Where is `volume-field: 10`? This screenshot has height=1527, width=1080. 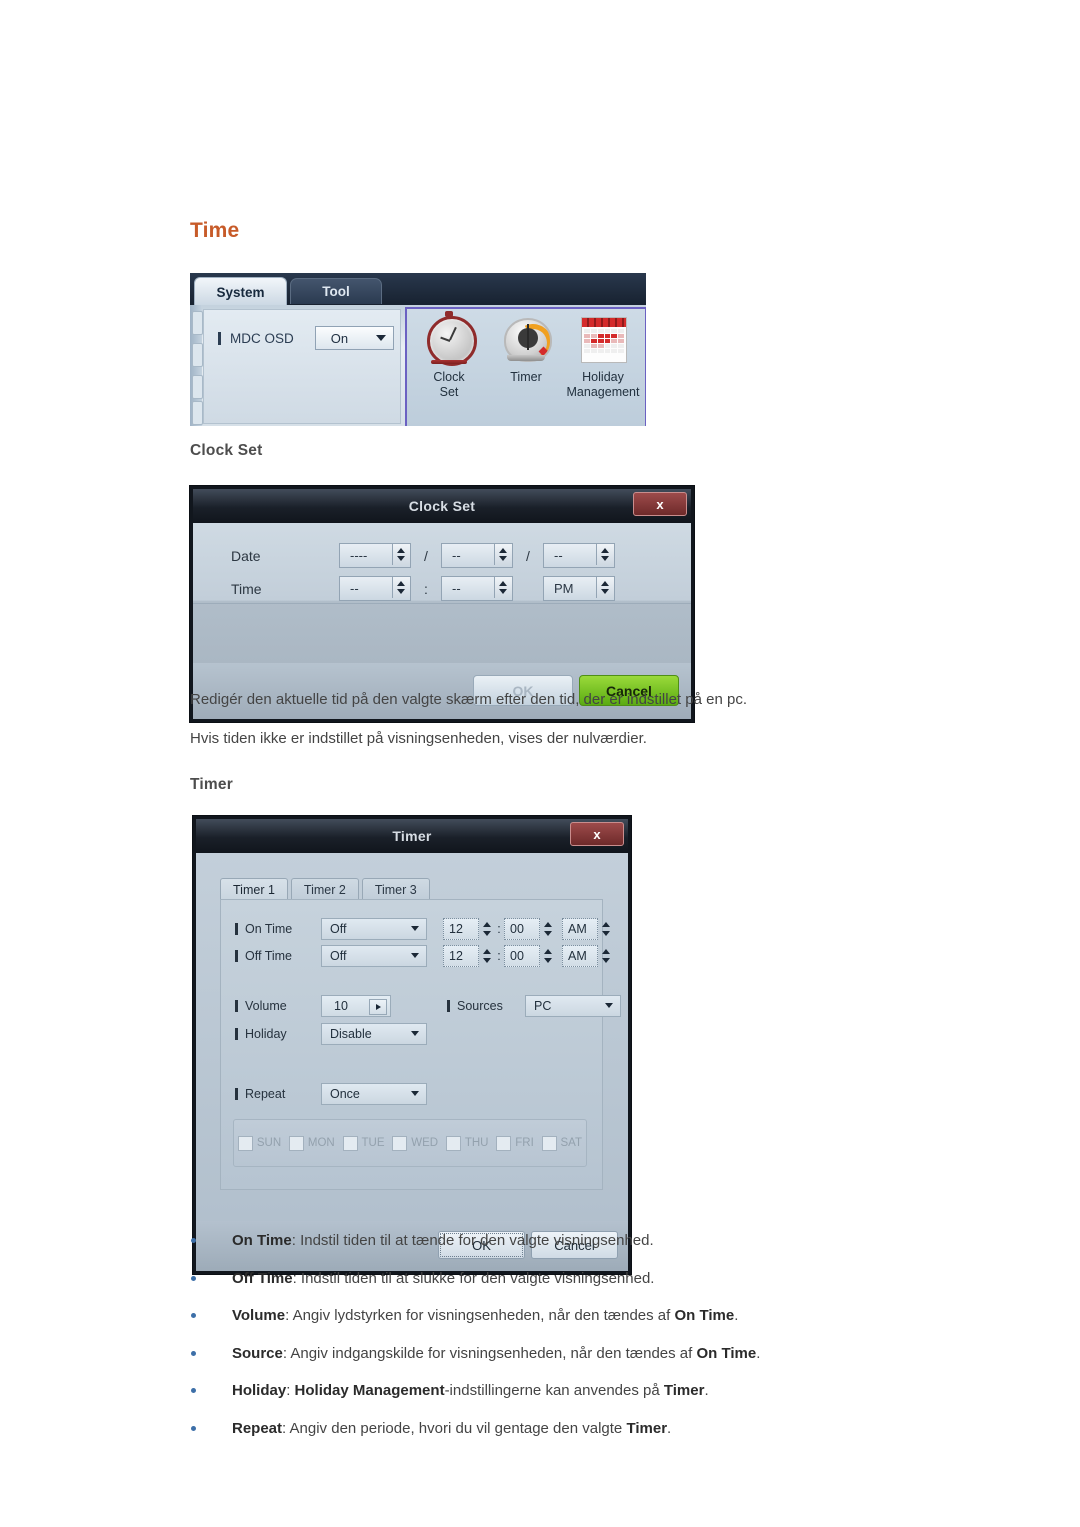
volume-field: 10 is located at coordinates (356, 1006).